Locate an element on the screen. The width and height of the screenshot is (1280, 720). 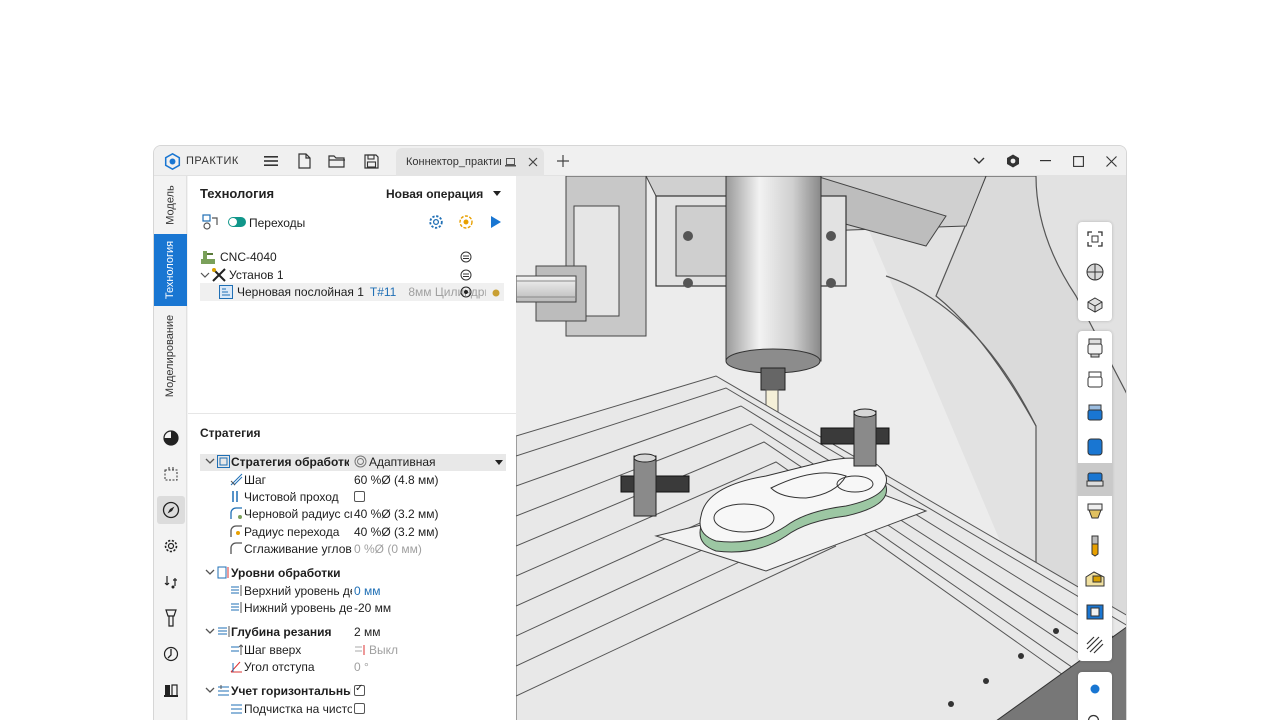
strategy-select-value: Адаптивная is located at coordinates (402, 462).